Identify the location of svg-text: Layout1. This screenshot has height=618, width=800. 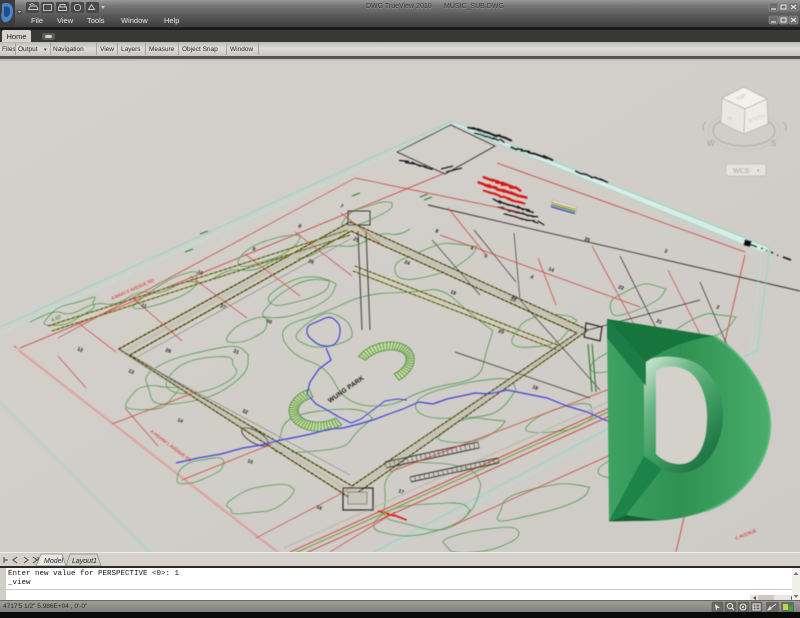
(84, 561).